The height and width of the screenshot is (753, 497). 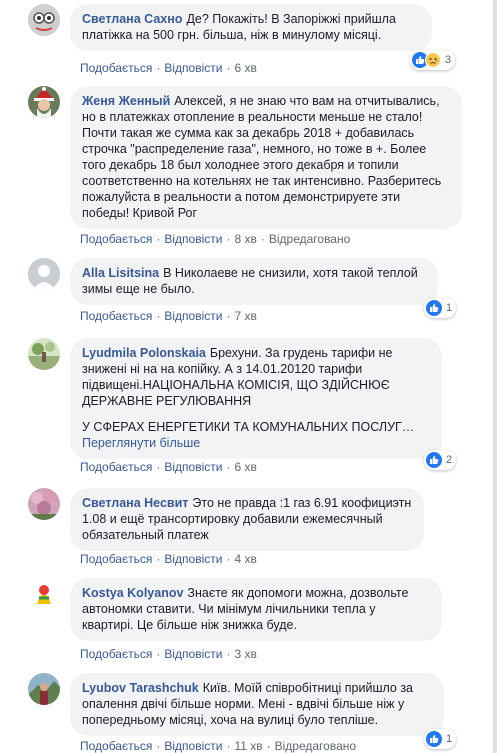 I want to click on comment-actions: Подобається · Відповісти · 3 хв, so click(x=168, y=654).